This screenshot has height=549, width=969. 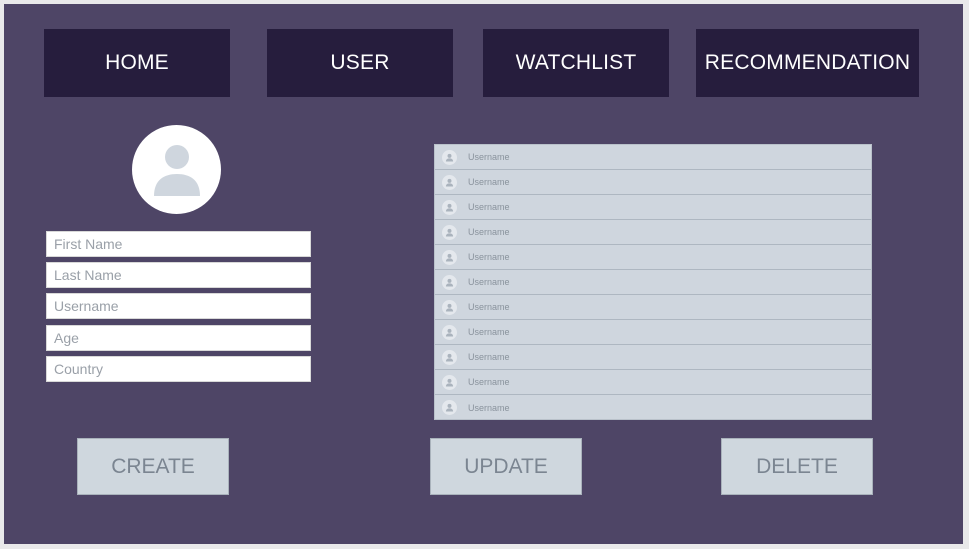 I want to click on create-button: CREATE, so click(x=153, y=466).